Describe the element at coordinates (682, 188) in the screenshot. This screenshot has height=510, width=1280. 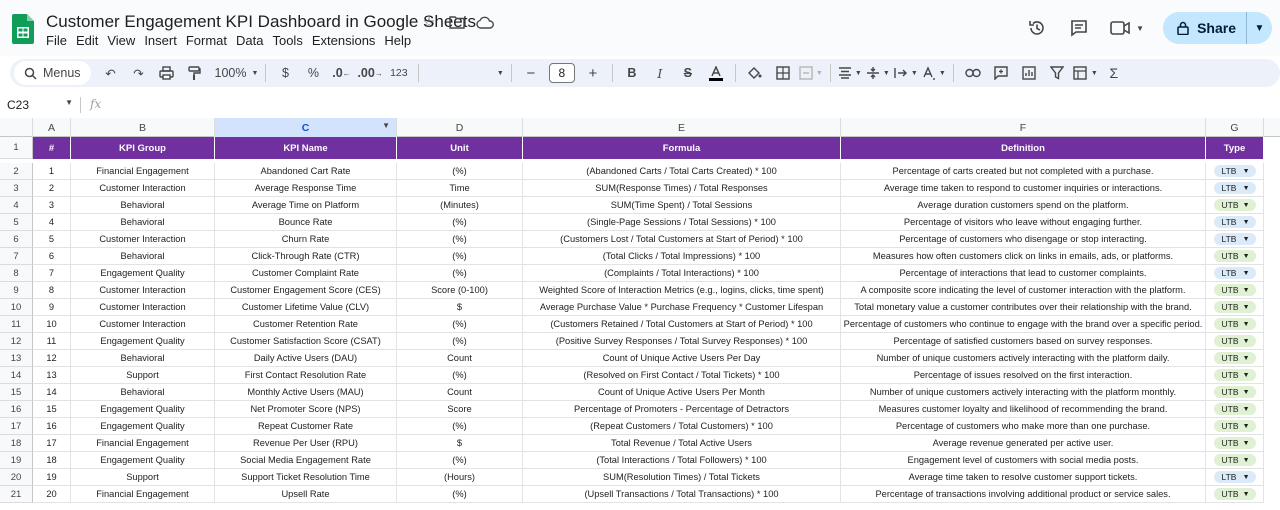
I see `cell-formula: SUM(Response Times) / Total Responses` at that location.